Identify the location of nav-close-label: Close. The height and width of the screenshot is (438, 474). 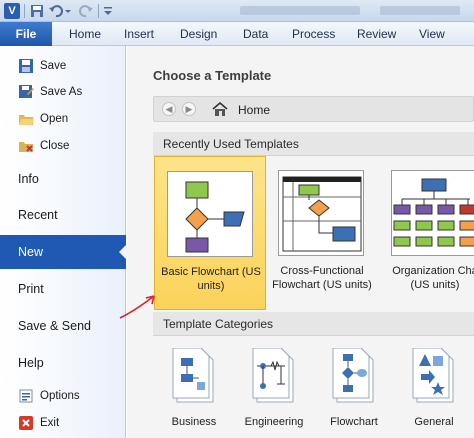
(55, 146).